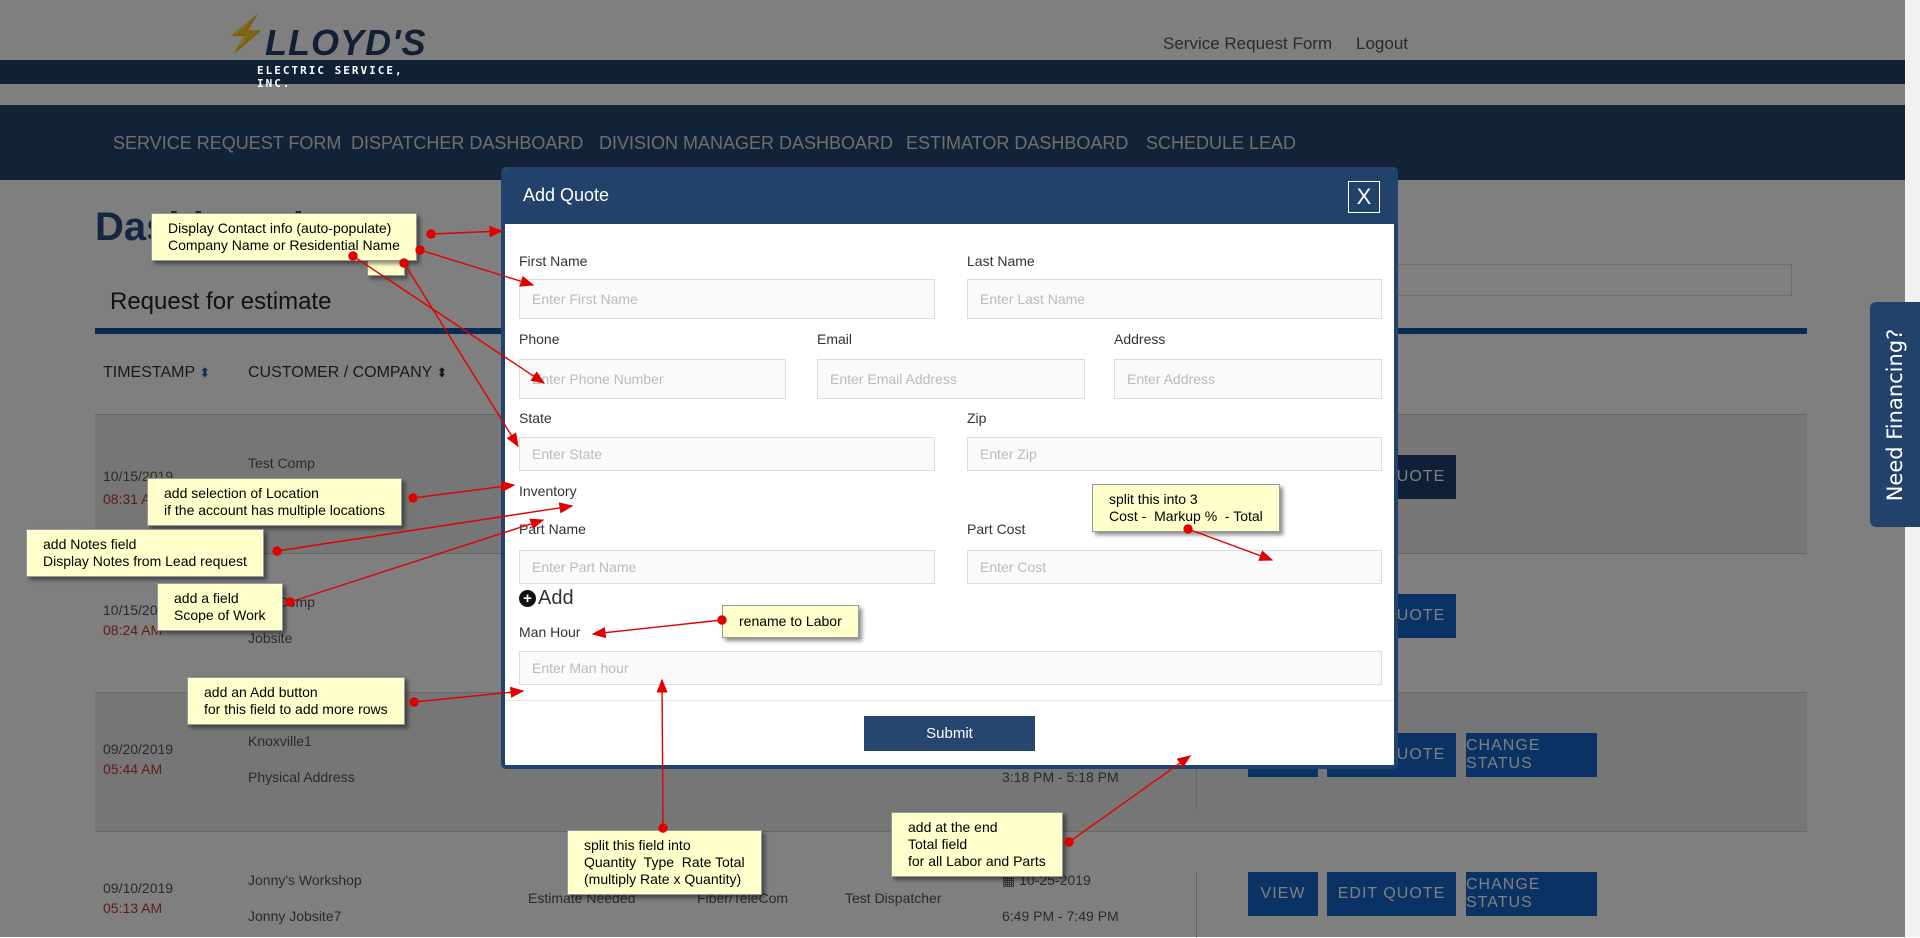  I want to click on modal-header: Add Quote X, so click(949, 195).